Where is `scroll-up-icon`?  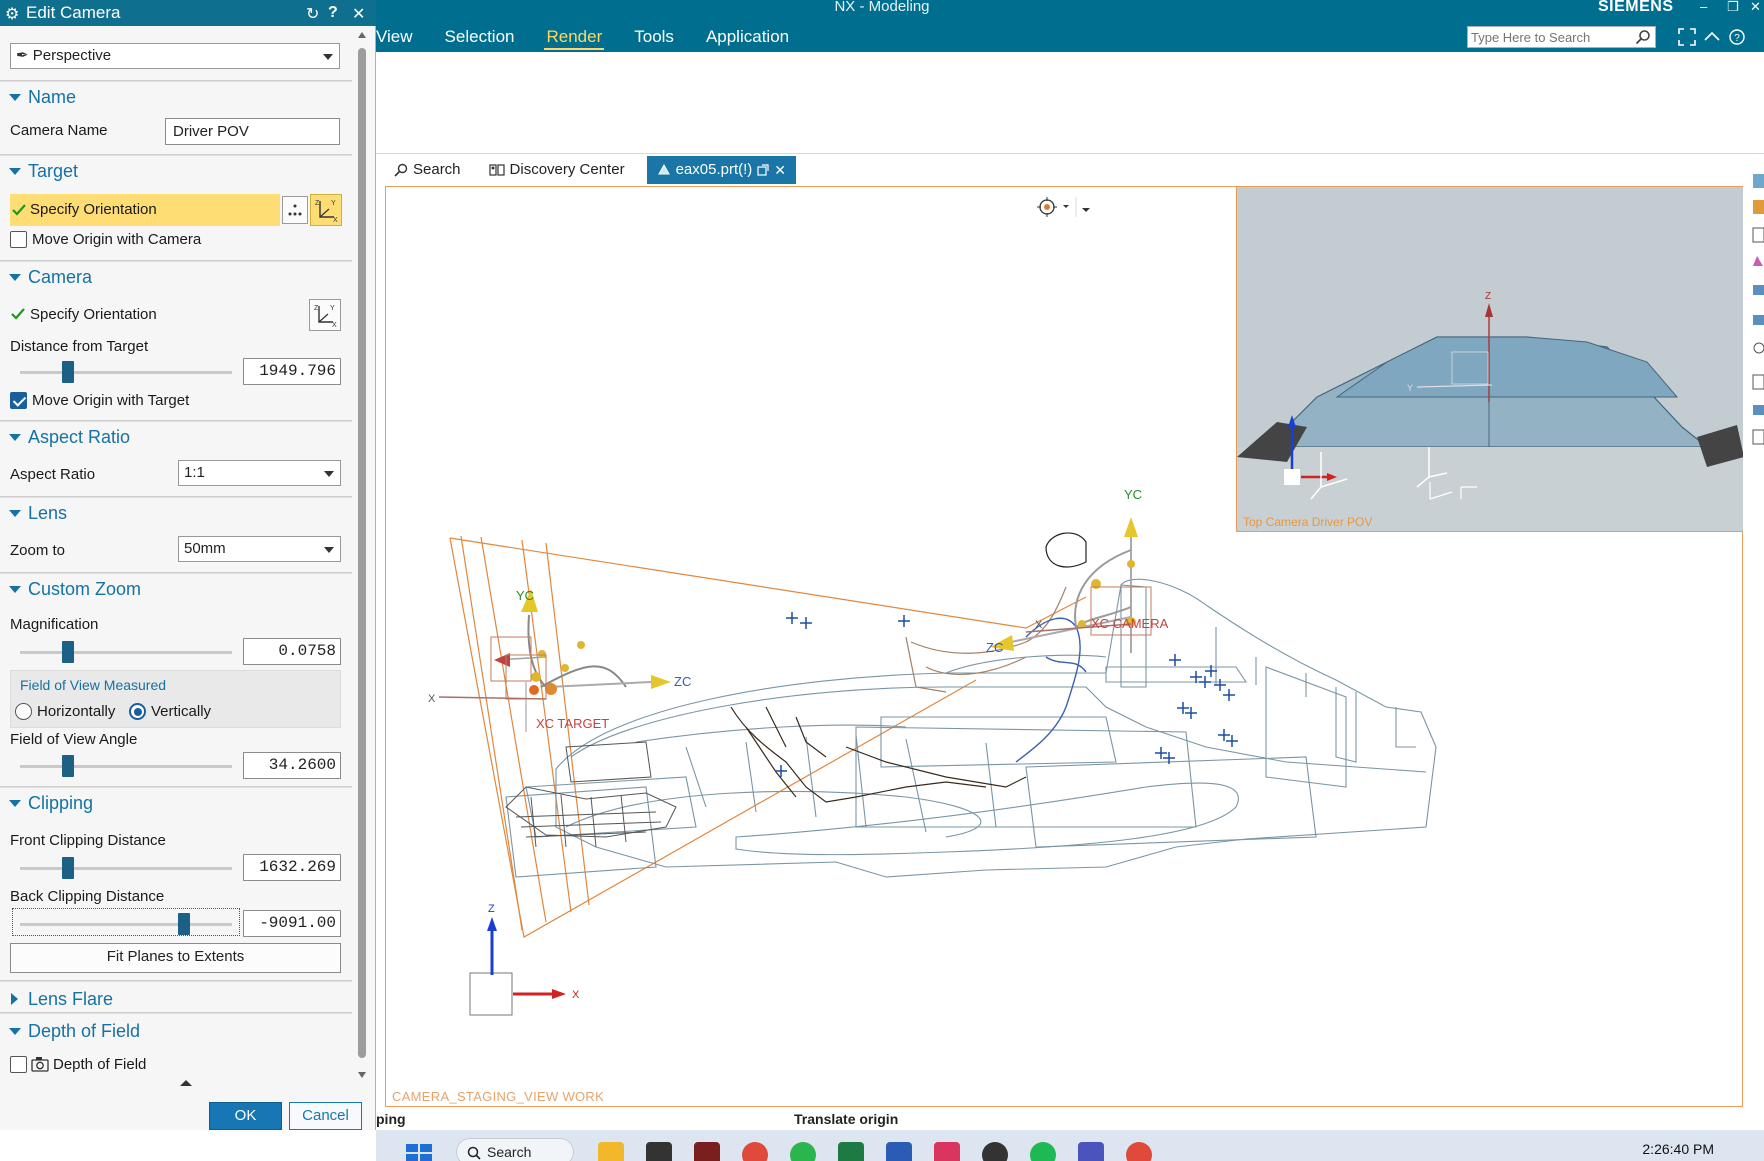
scroll-up-icon is located at coordinates (362, 35).